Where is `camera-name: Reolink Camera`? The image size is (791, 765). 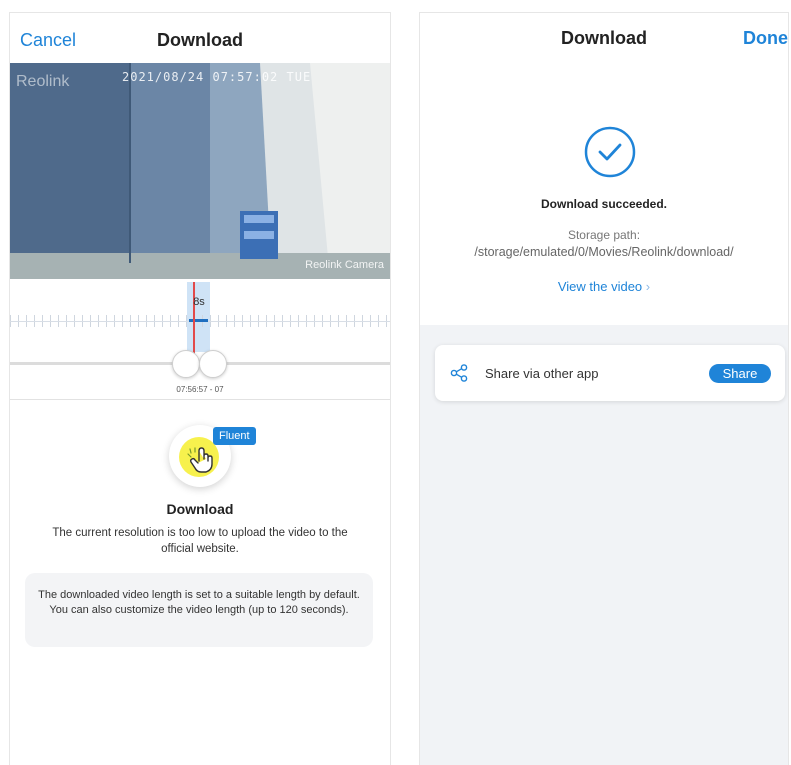 camera-name: Reolink Camera is located at coordinates (344, 265).